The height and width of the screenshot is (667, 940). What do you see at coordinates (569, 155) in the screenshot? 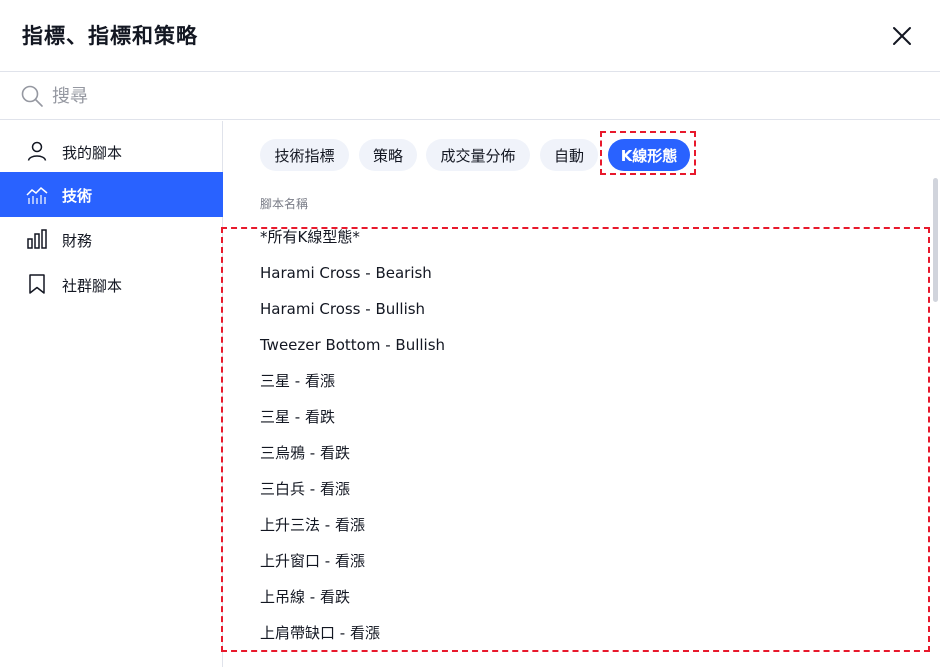
I see `tab-auto: 自動` at bounding box center [569, 155].